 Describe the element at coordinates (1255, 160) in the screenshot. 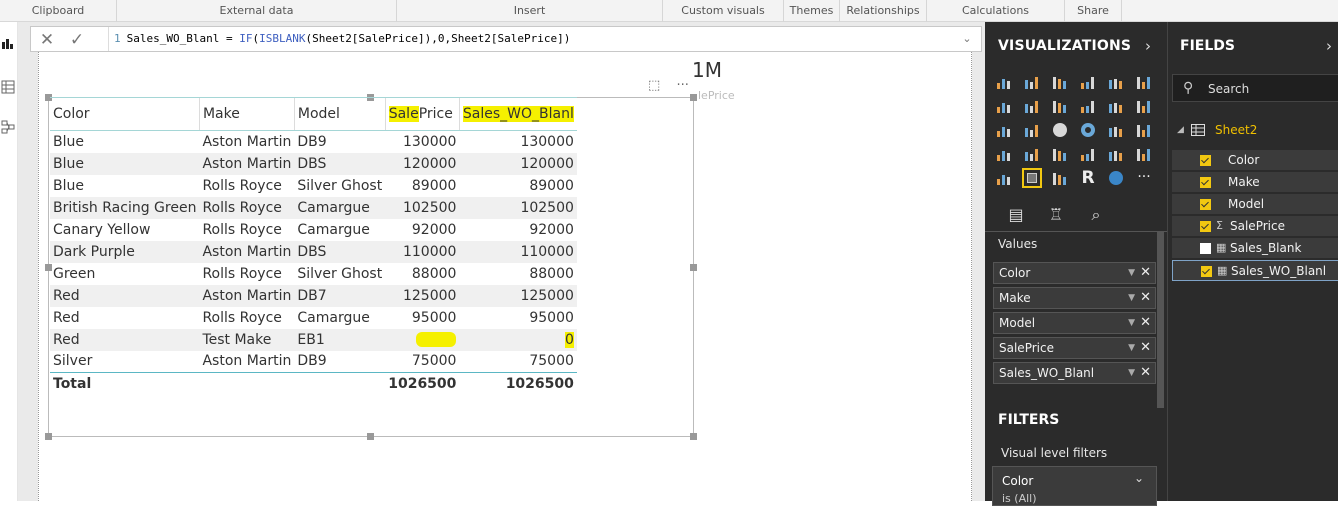

I see `field-item-color: Color` at that location.